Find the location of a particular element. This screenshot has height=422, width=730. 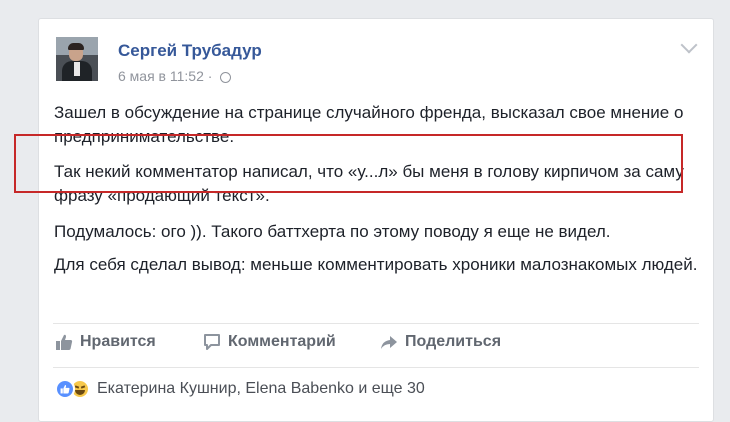

share-button: Поделиться is located at coordinates (440, 342).